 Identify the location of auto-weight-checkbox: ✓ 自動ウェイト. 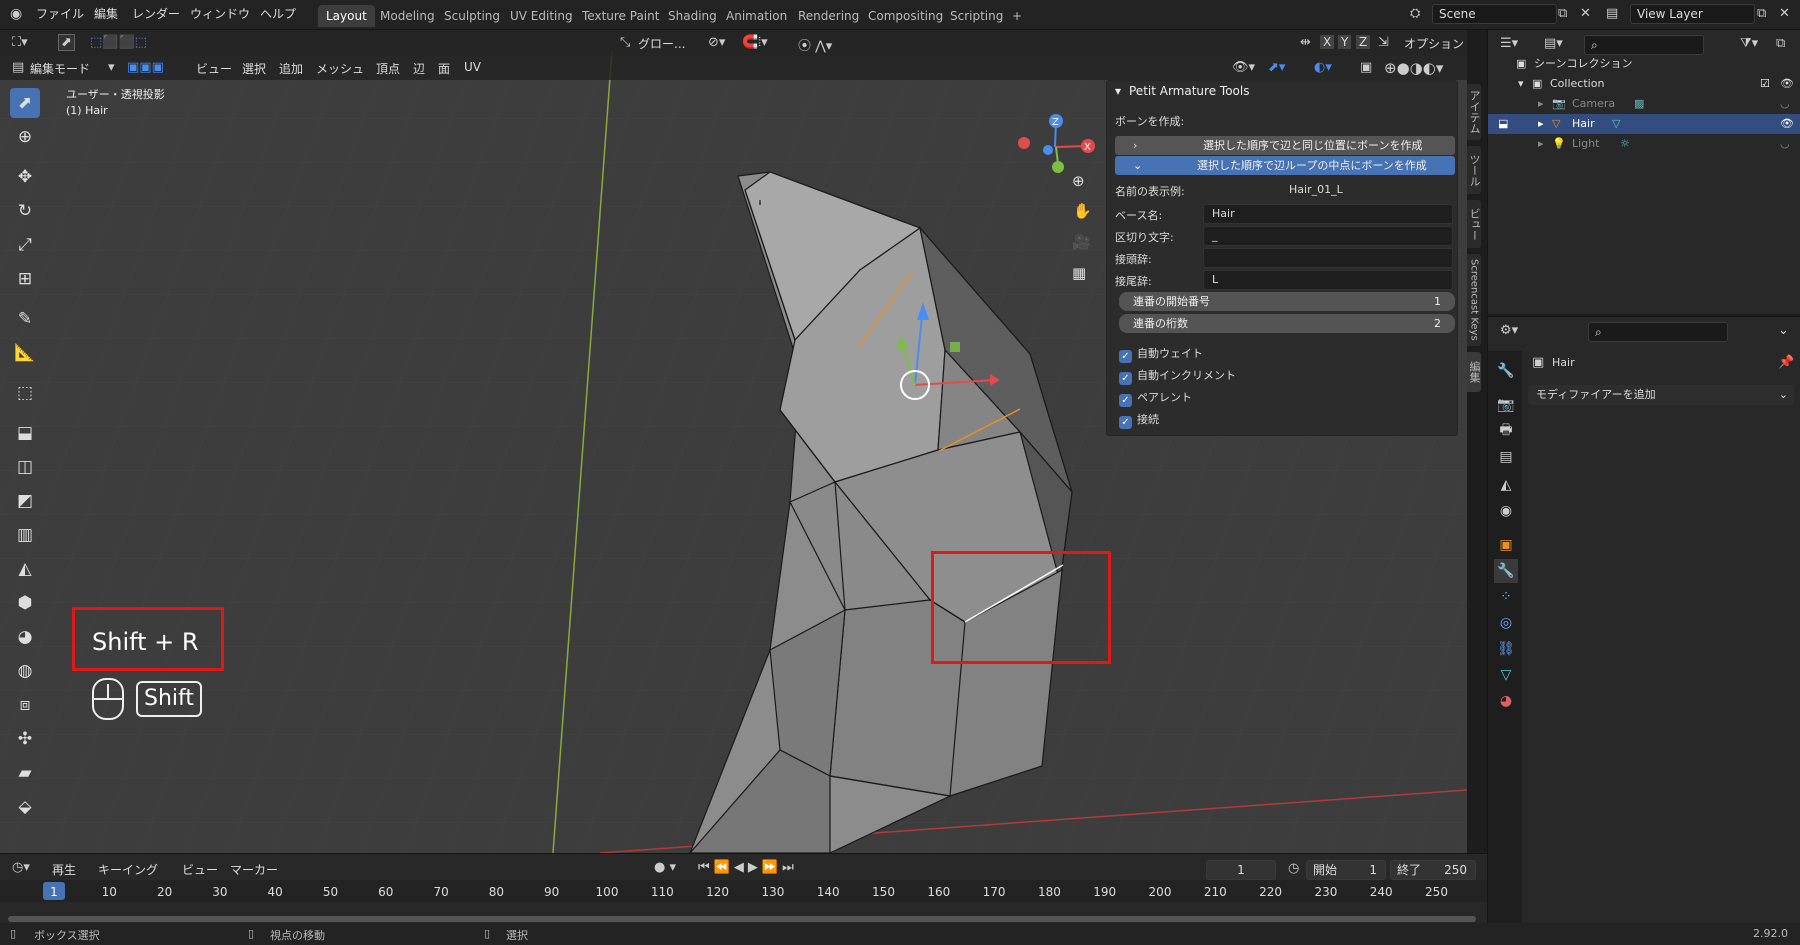
(1161, 354).